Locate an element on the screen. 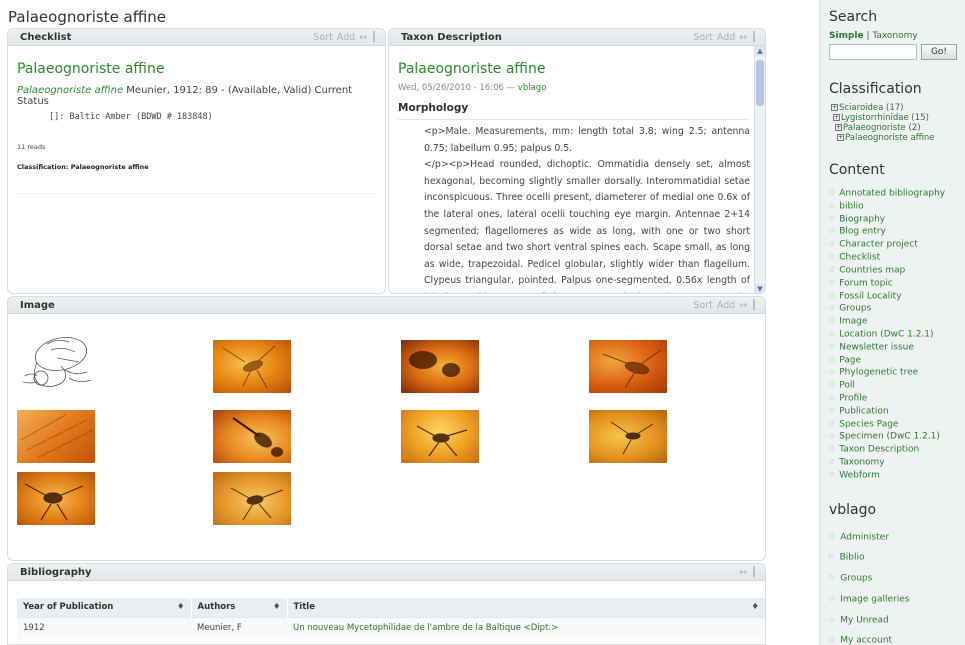 The height and width of the screenshot is (645, 965). content-list-item: Species Page is located at coordinates (897, 424).